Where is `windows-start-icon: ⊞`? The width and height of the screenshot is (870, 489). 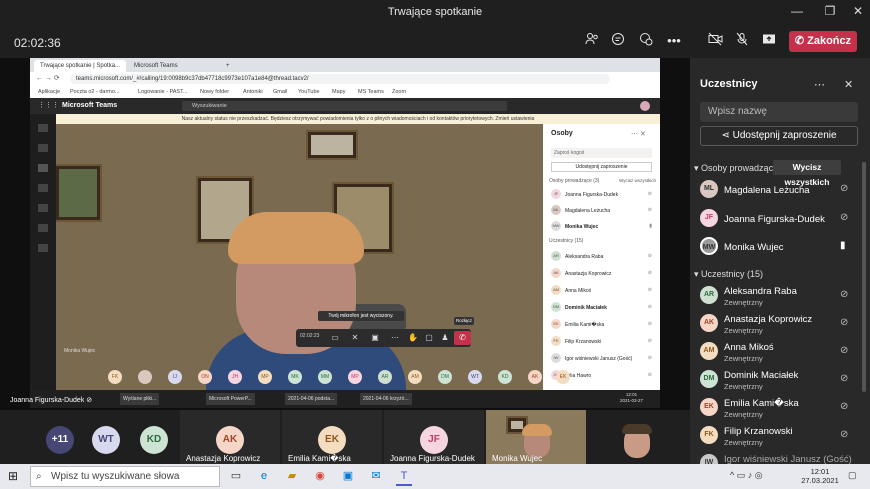
windows-start-icon: ⊞ is located at coordinates (14, 476).